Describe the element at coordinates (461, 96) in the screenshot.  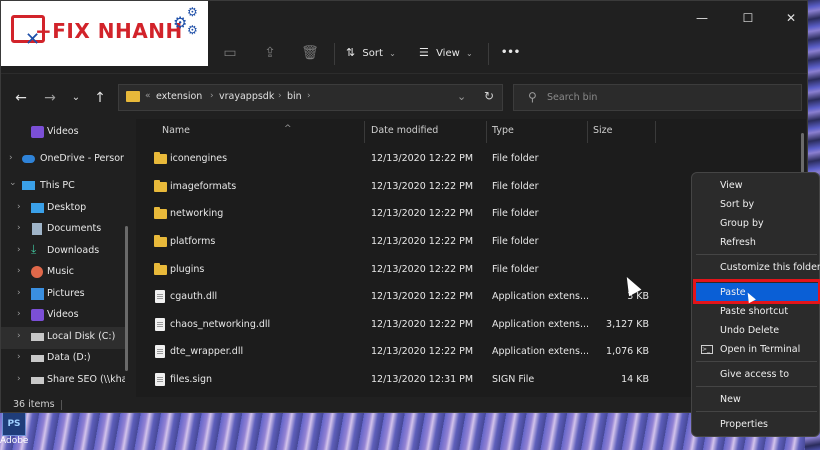
I see `address-dropdown-chevron-icon: ⌄` at that location.